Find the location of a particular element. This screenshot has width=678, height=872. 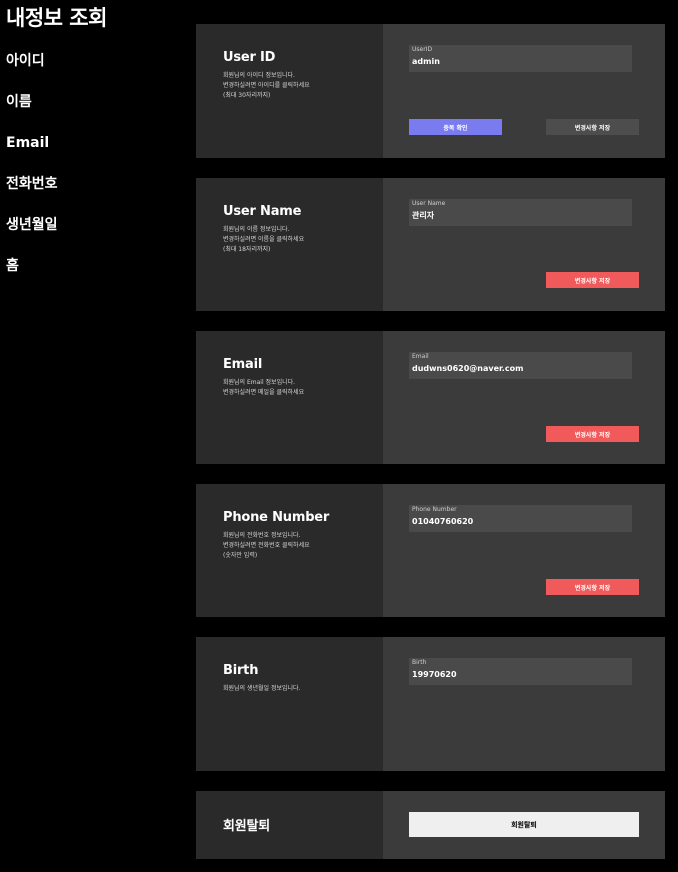

withdraw-title: 회원탈퇴 is located at coordinates (247, 826).